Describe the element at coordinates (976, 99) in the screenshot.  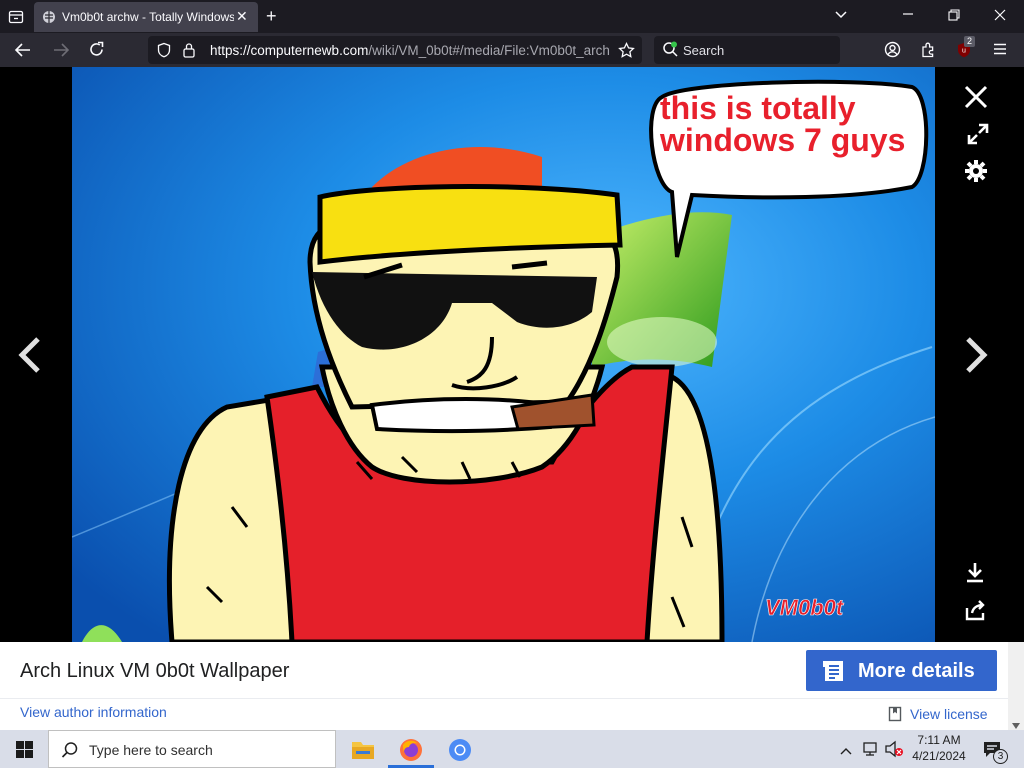
I see `close-viewer-icon` at that location.